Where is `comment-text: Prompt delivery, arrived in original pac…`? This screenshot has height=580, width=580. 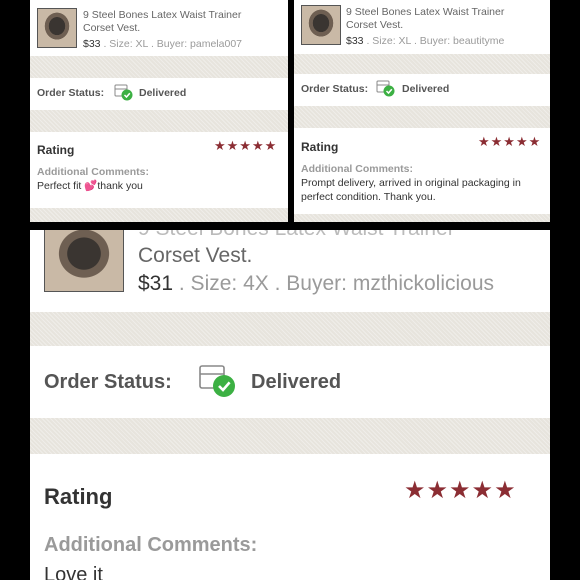 comment-text: Prompt delivery, arrived in original pac… is located at coordinates (411, 190).